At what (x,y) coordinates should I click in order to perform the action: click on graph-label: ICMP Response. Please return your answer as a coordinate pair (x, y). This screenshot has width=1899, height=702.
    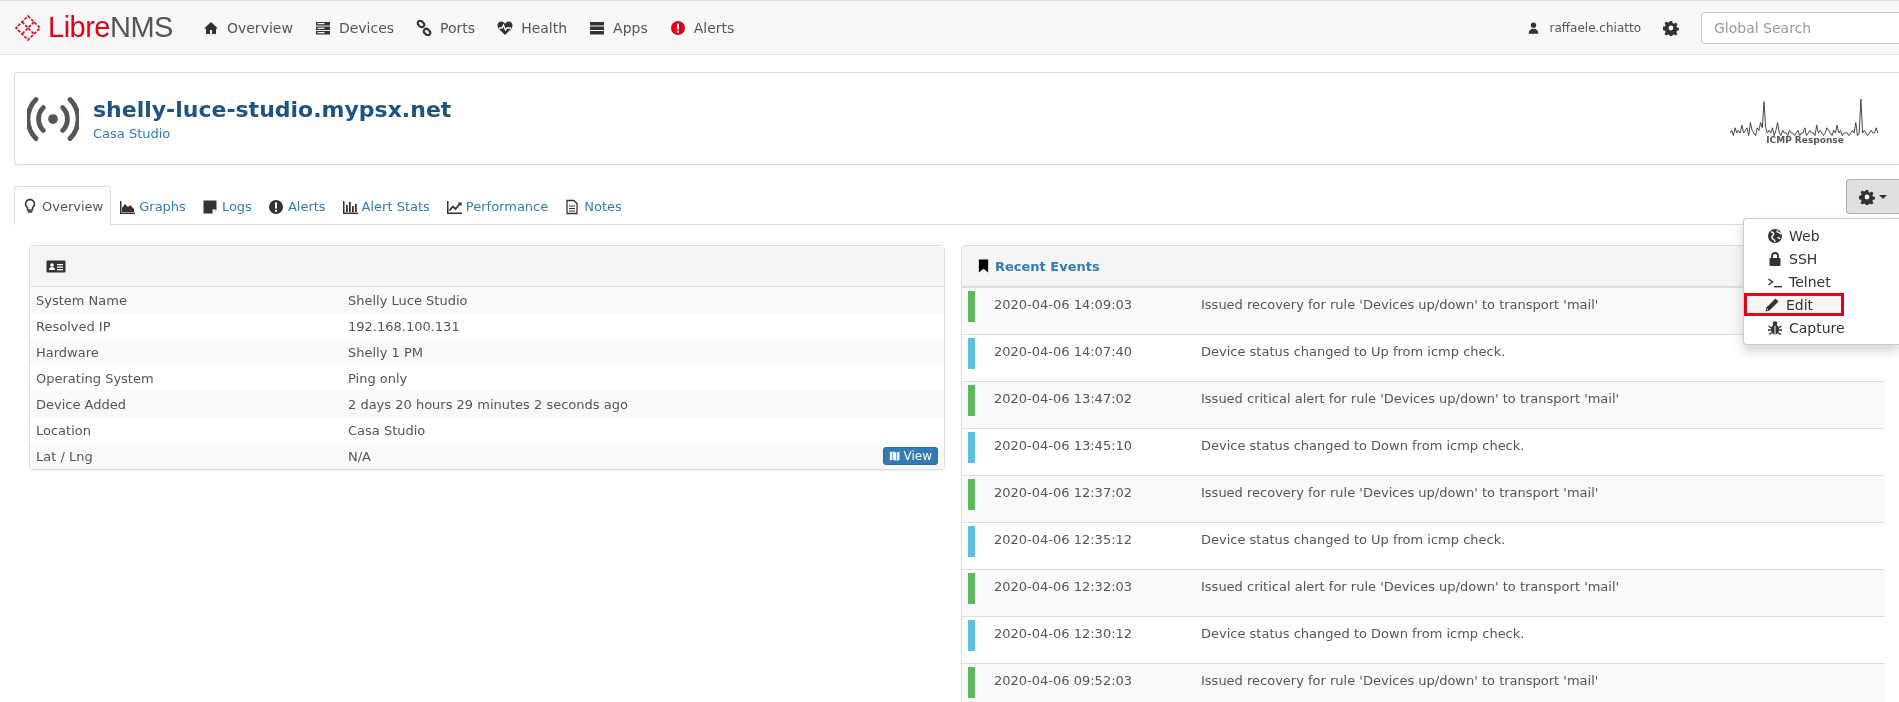
    Looking at the image, I should click on (1805, 139).